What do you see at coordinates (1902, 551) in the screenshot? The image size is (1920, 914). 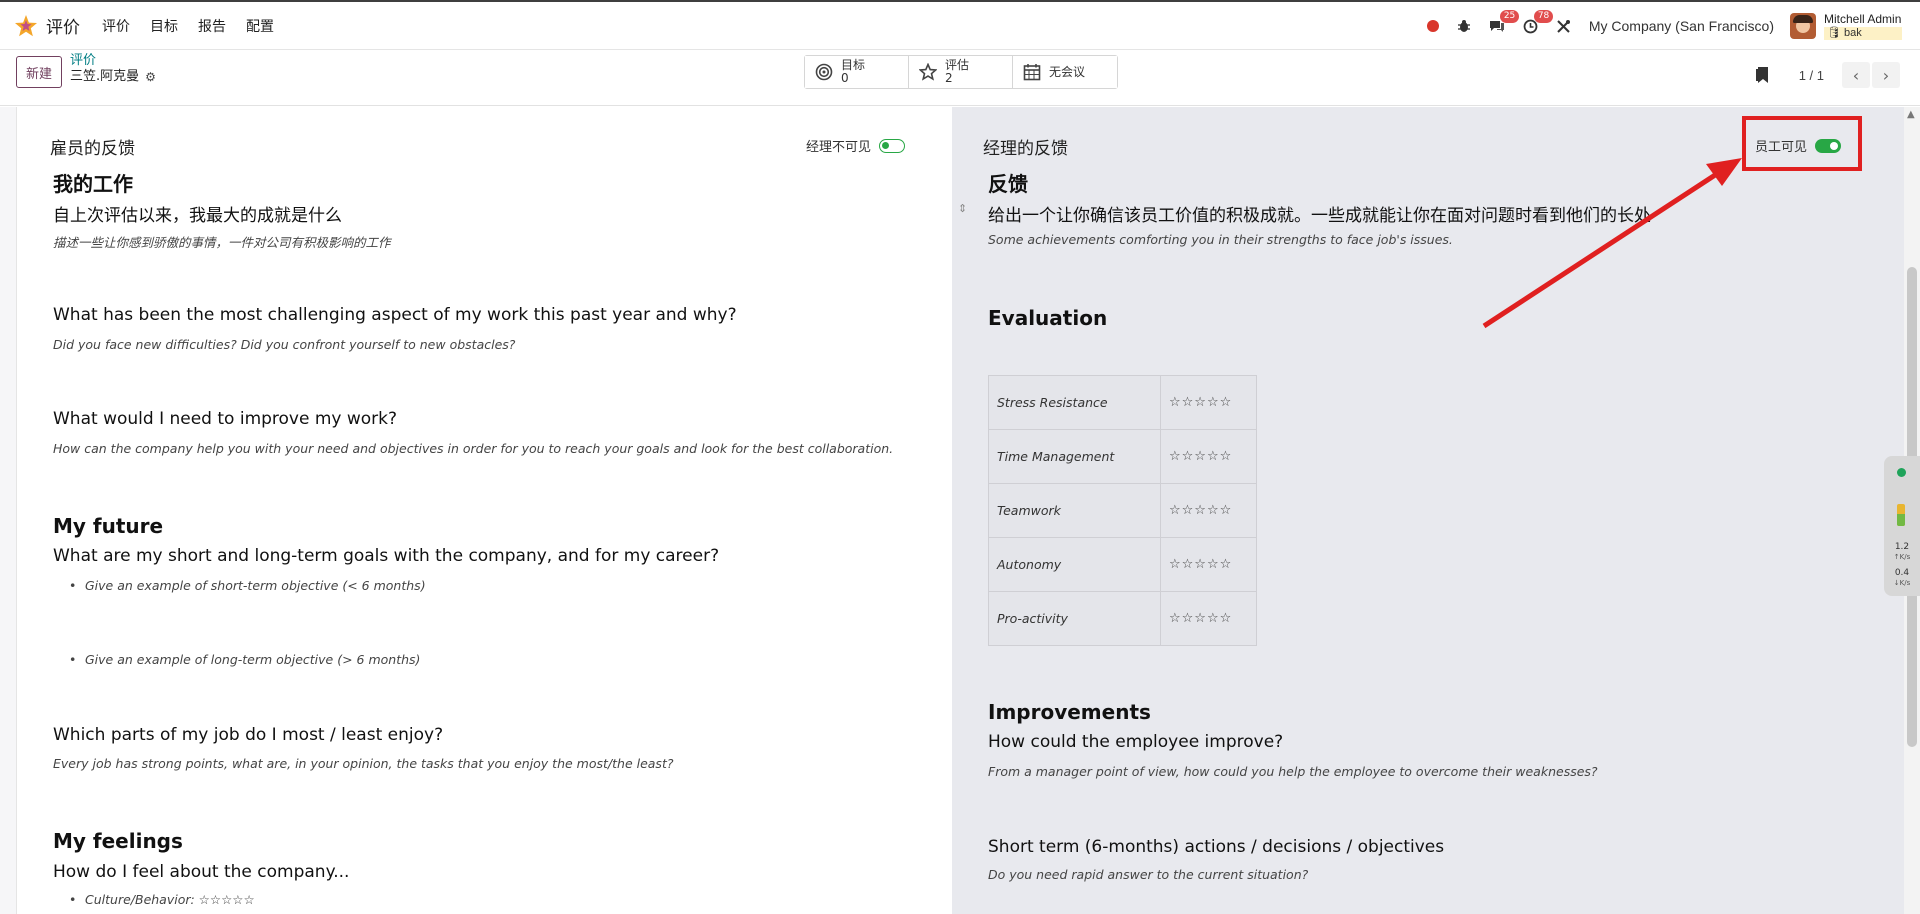 I see `upload-speed: 1.2 ↑K/s` at bounding box center [1902, 551].